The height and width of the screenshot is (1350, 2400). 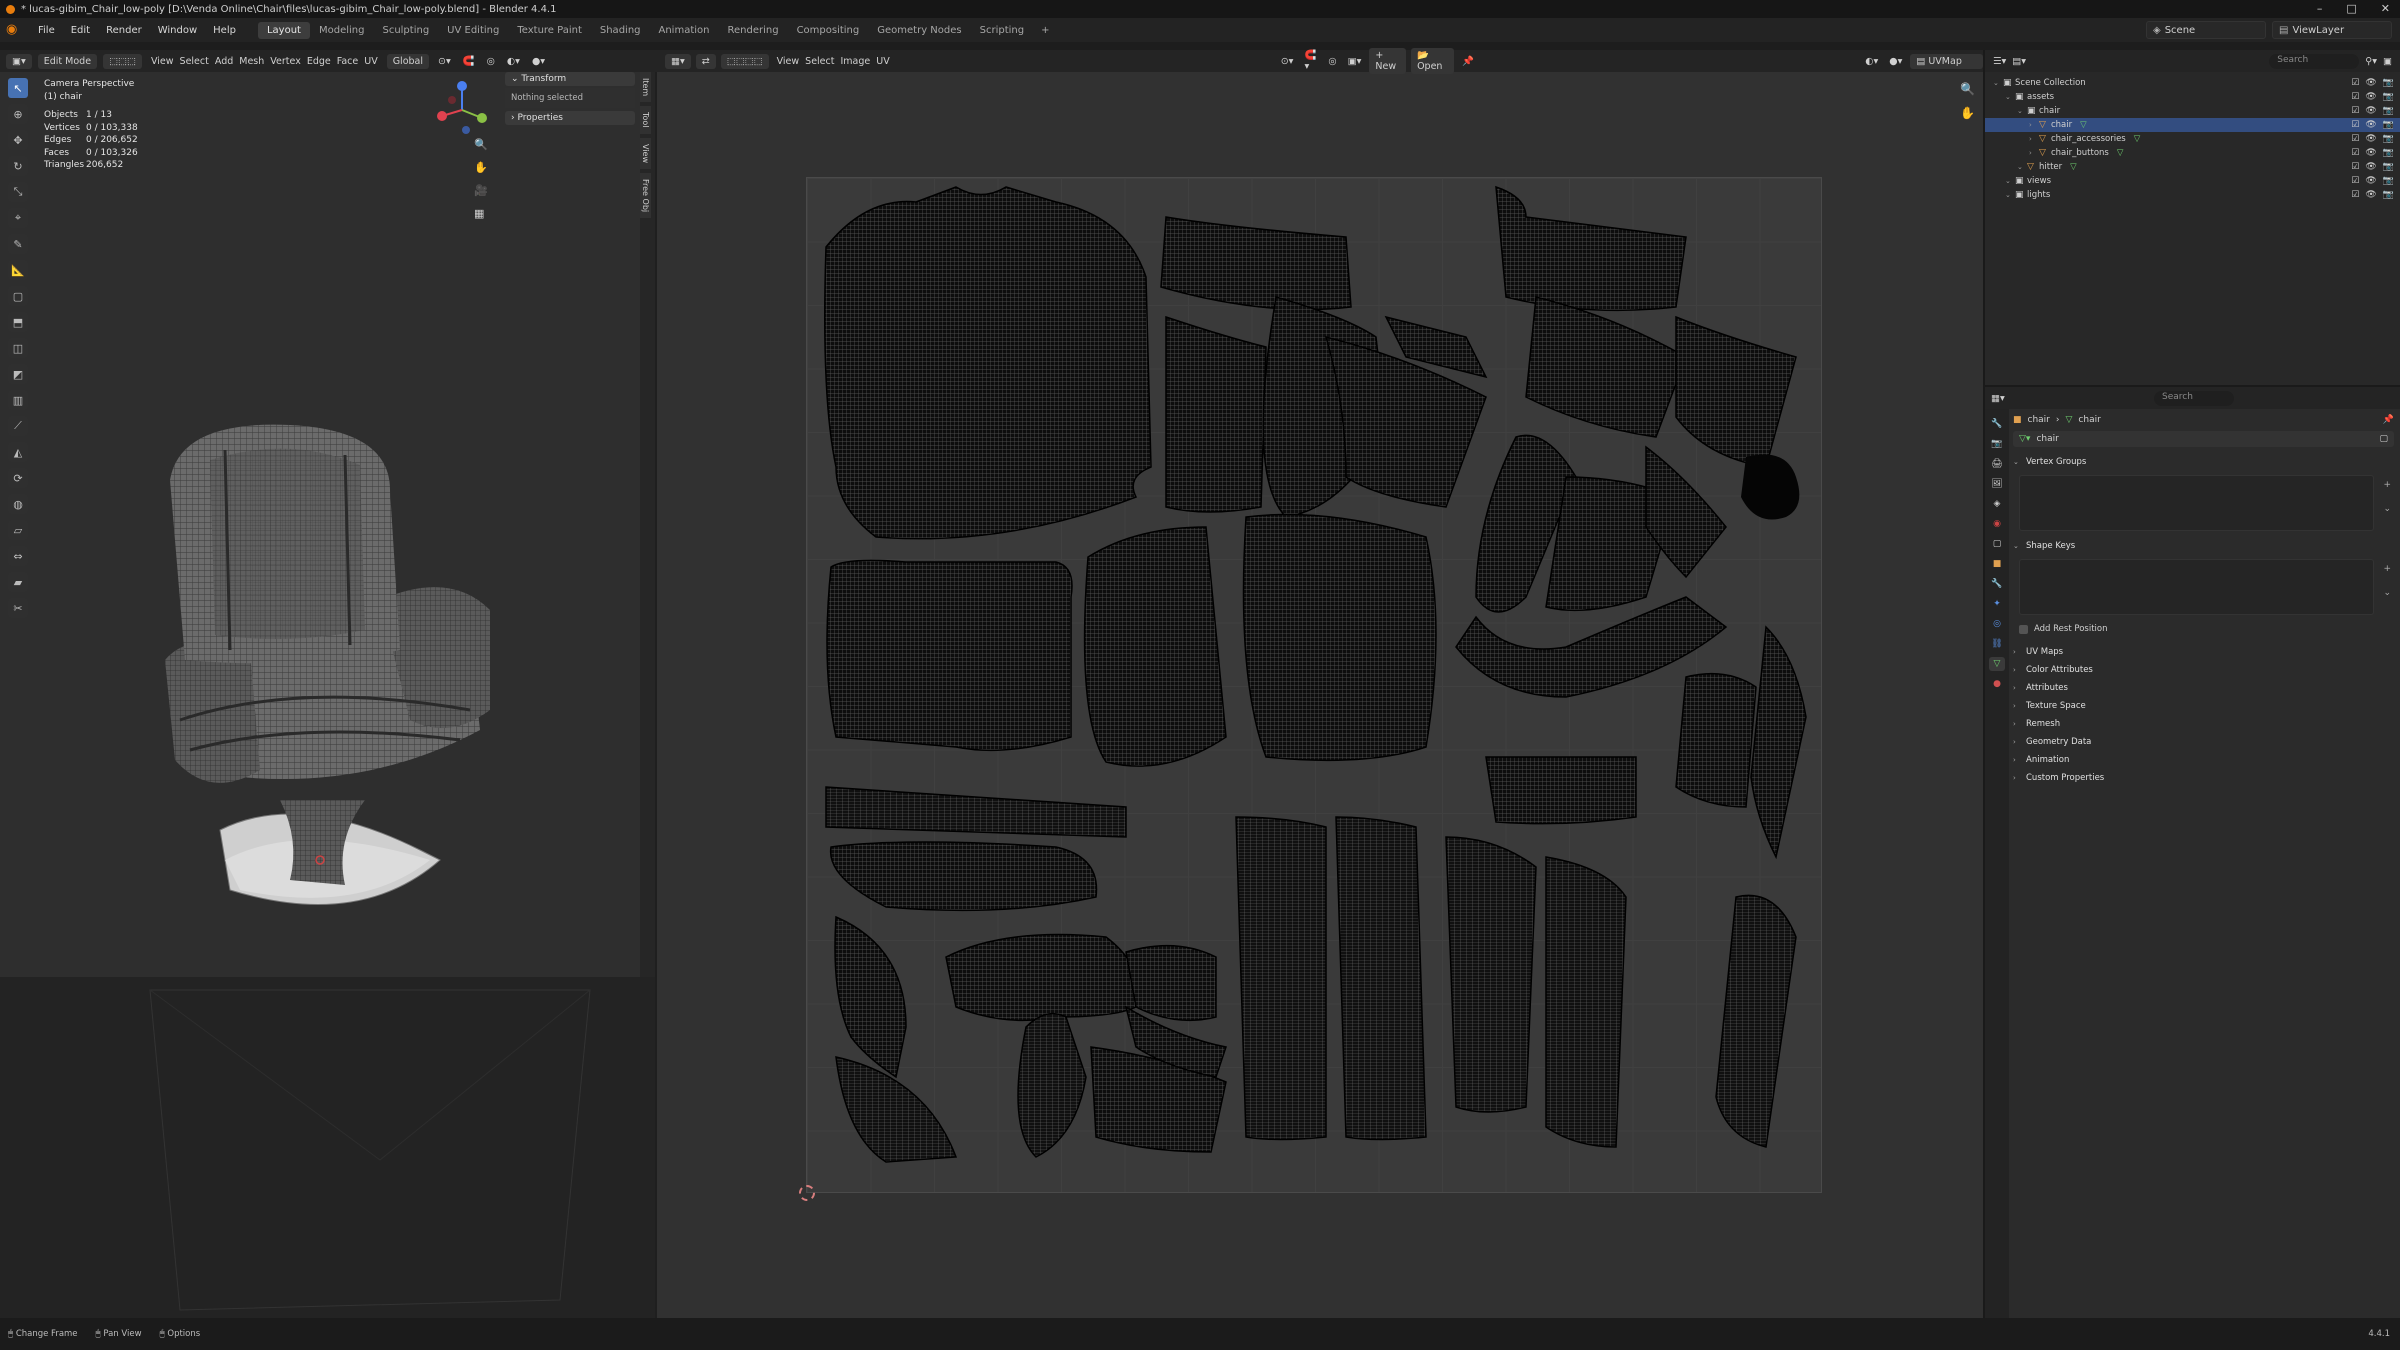 What do you see at coordinates (2192, 139) in the screenshot?
I see `outliner-row: › ▽ chair_accessories ▽ ☑ 👁 📷` at bounding box center [2192, 139].